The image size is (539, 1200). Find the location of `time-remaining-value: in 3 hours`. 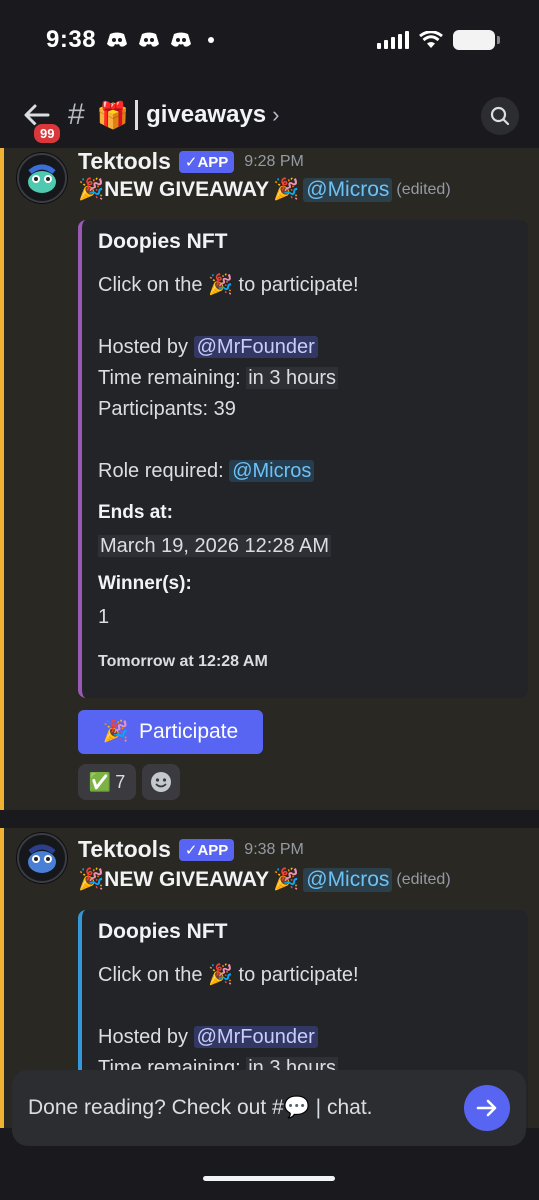

time-remaining-value: in 3 hours is located at coordinates (292, 378).